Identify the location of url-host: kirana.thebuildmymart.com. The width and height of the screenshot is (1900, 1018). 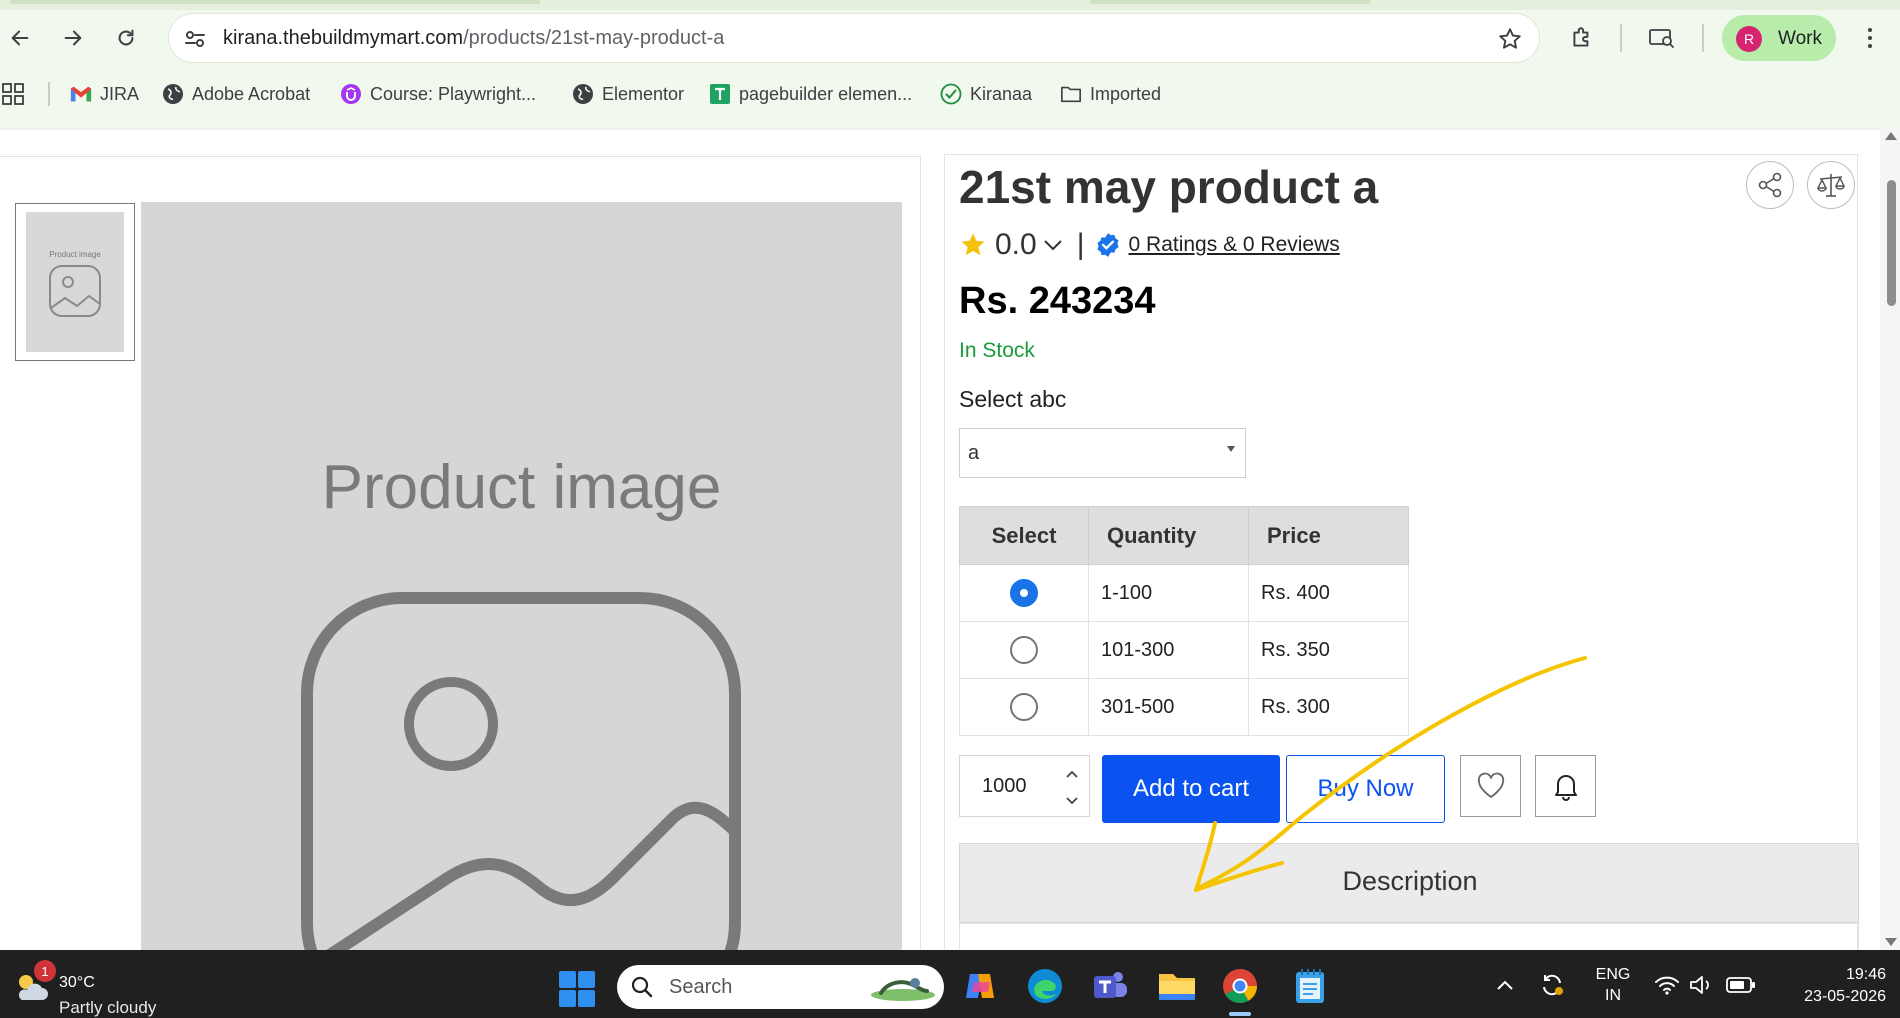
(343, 38).